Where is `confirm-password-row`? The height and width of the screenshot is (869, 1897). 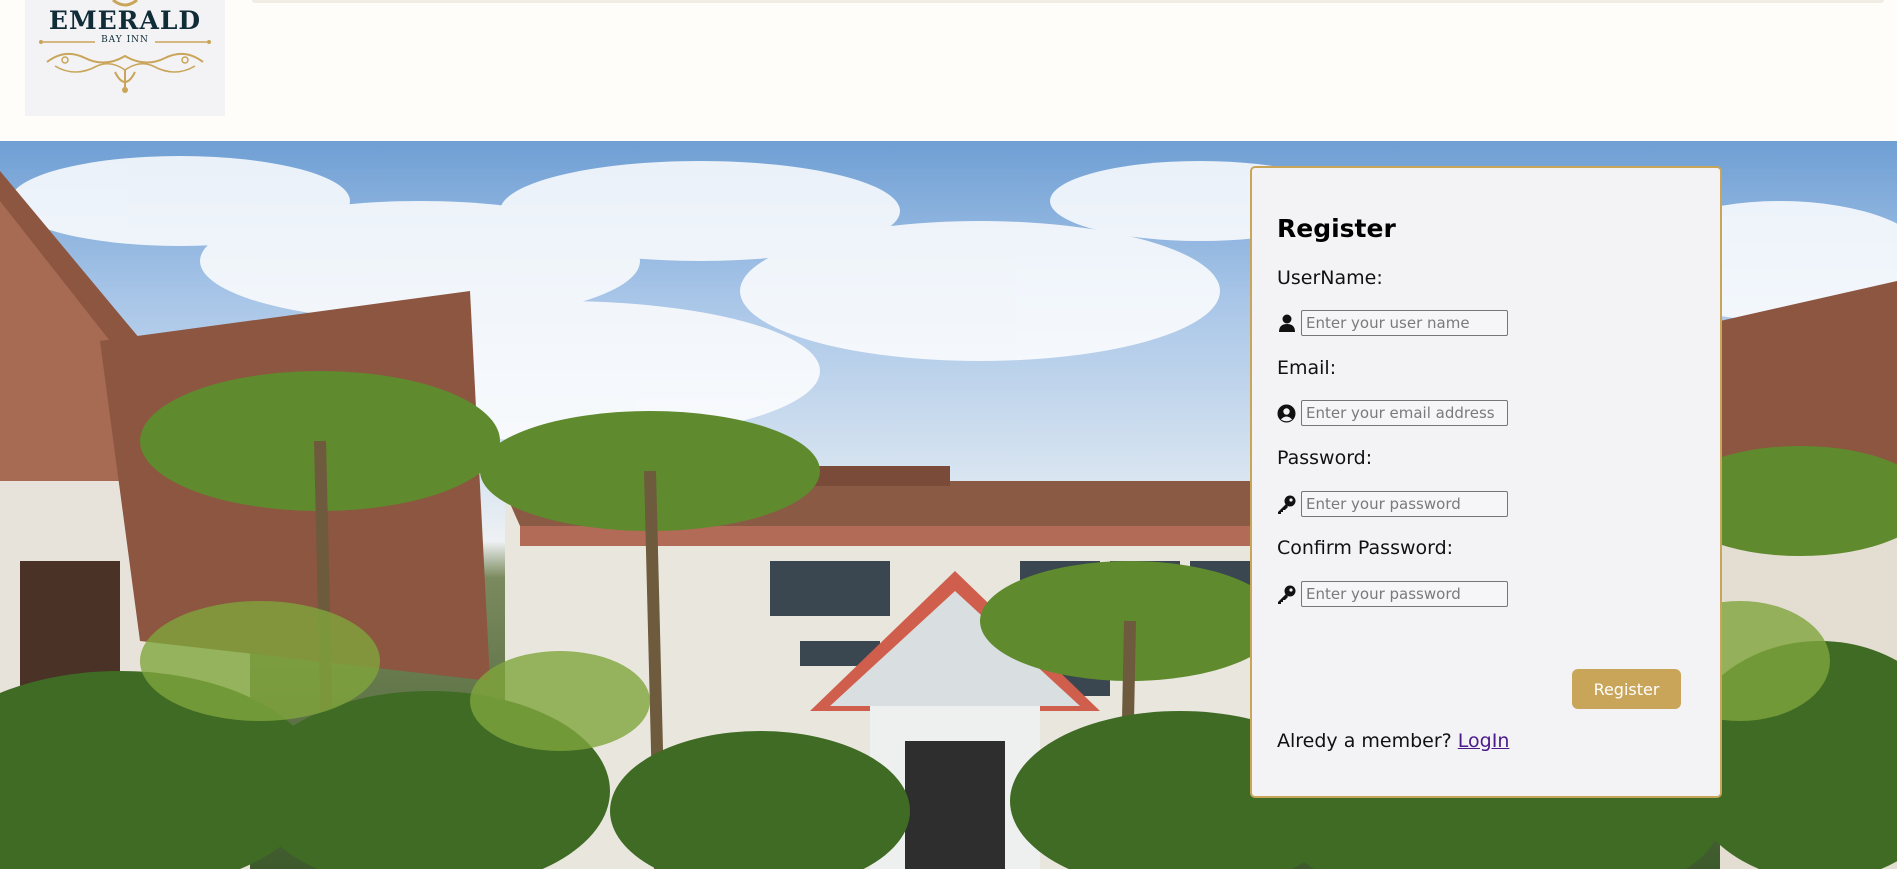 confirm-password-row is located at coordinates (1392, 594).